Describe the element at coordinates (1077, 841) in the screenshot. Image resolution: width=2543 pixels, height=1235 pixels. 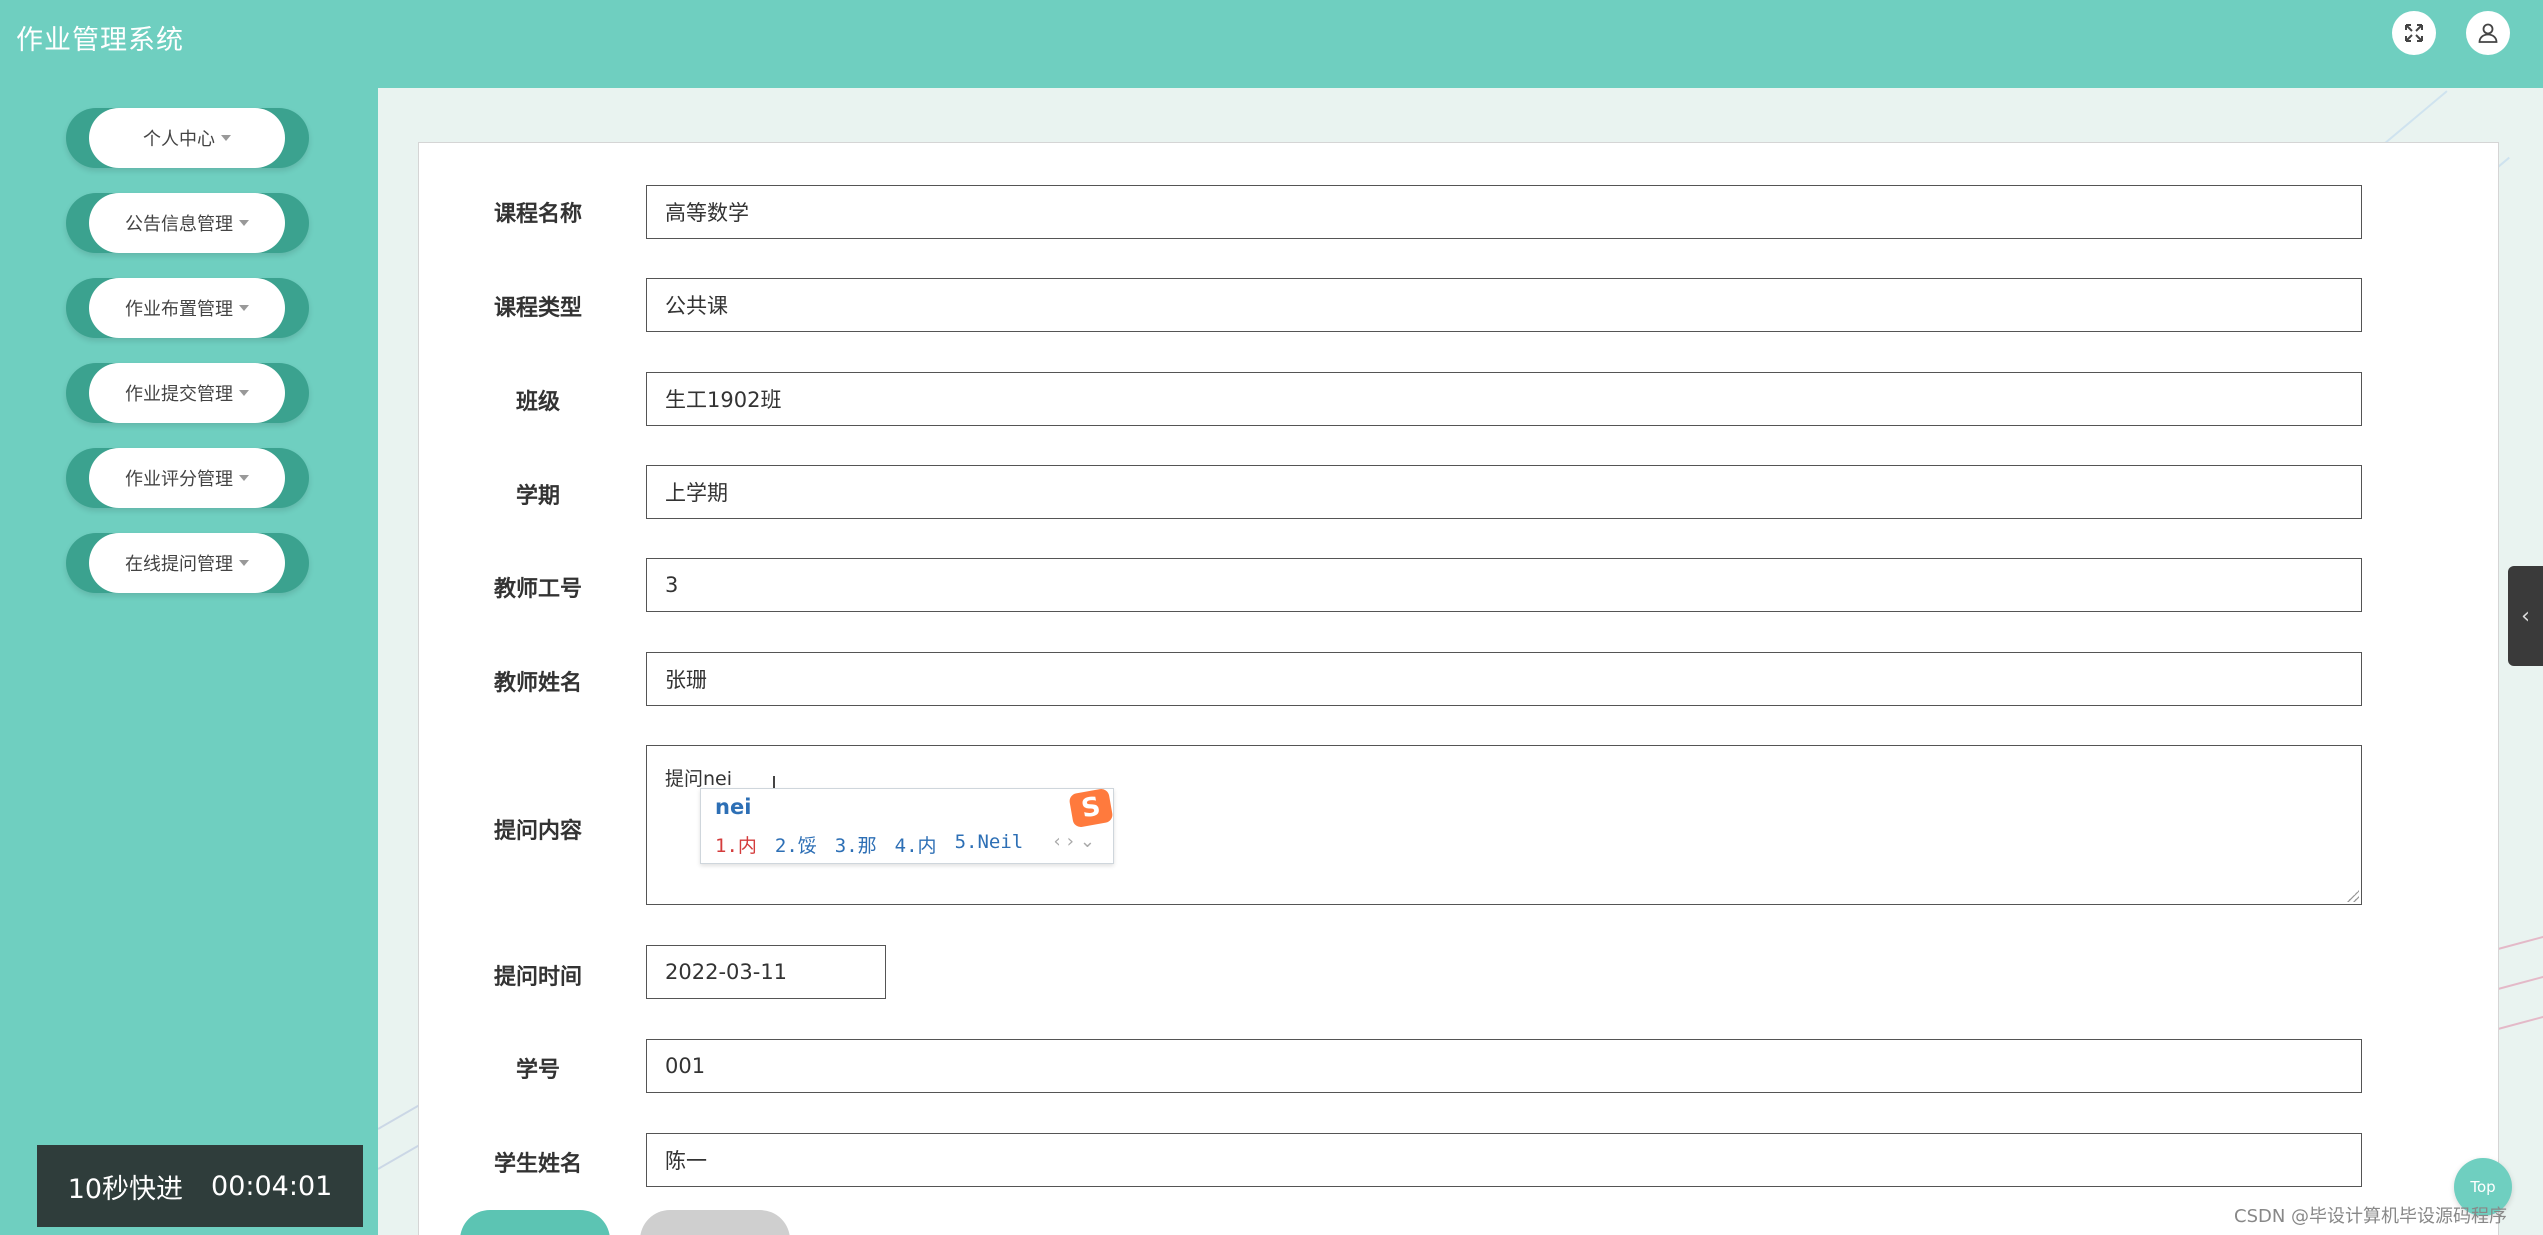
I see `ime-page-nav-icons: ‹›⌄` at that location.